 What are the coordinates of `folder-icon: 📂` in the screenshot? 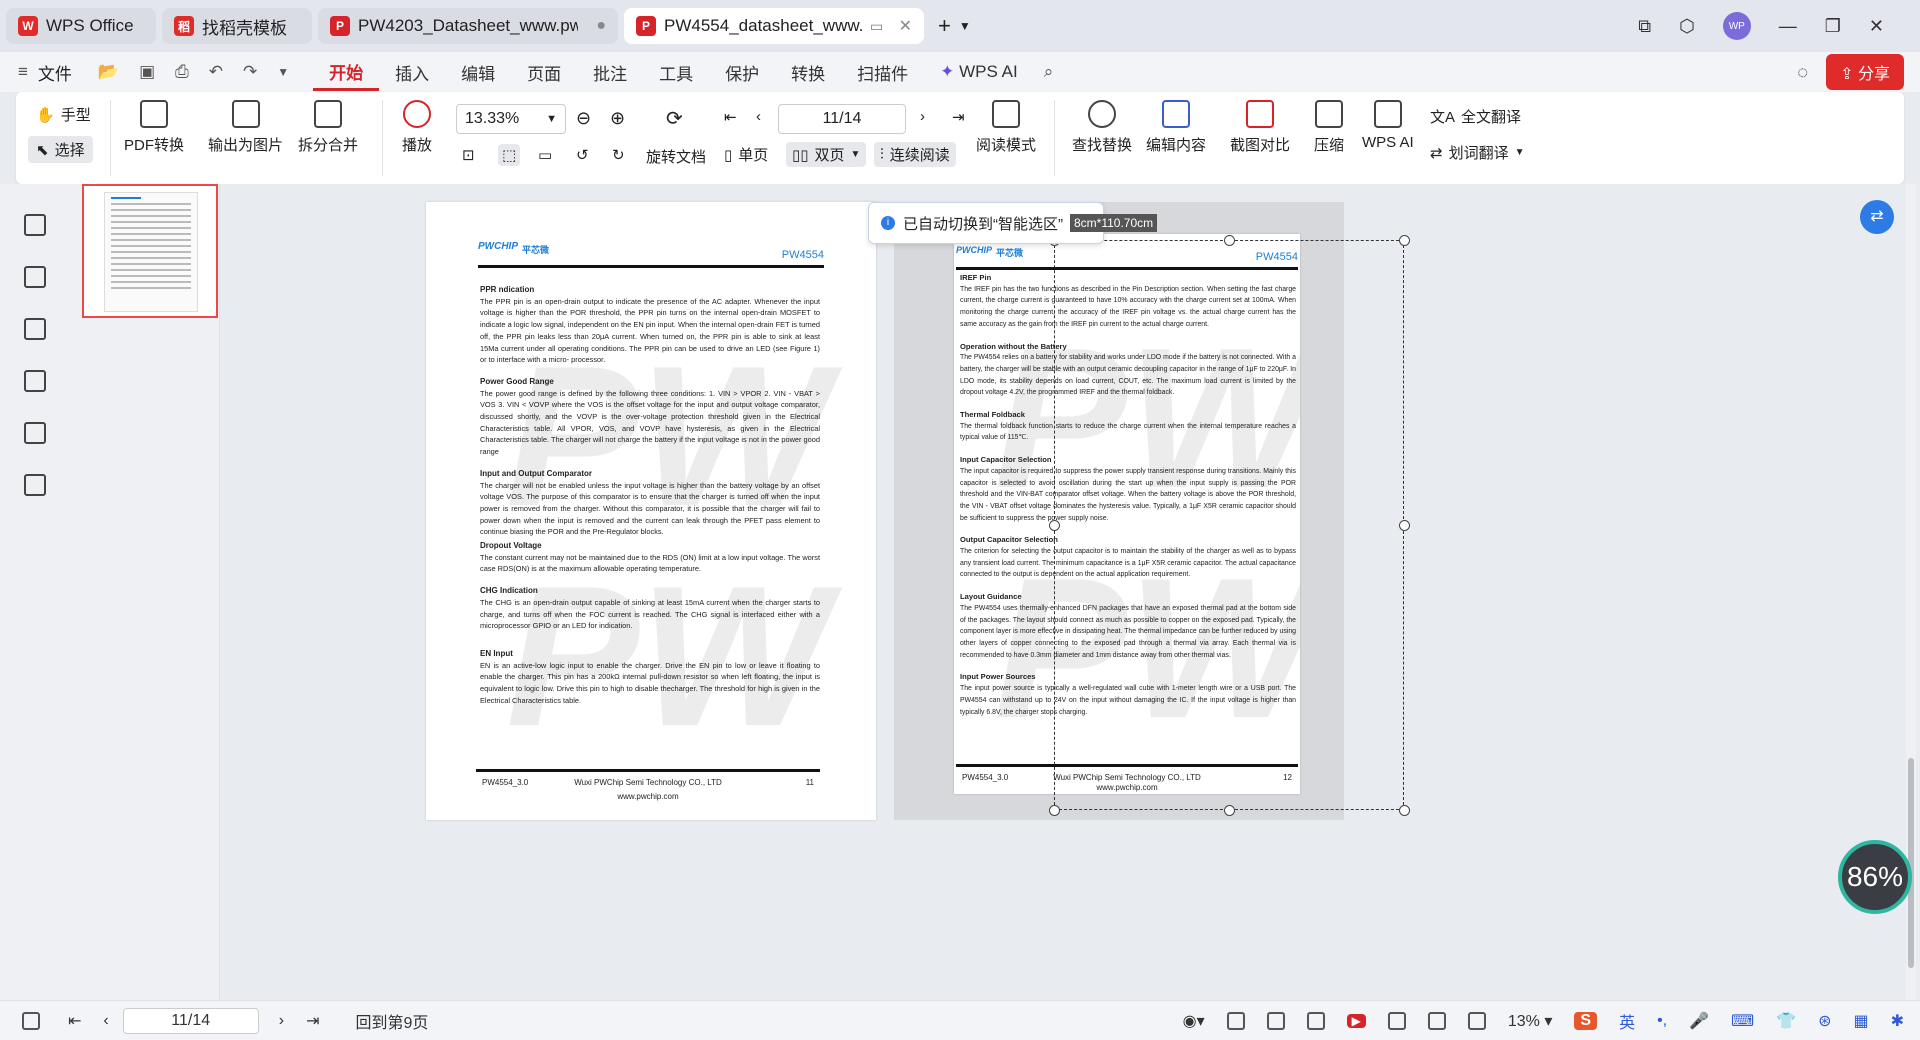 It's located at (108, 72).